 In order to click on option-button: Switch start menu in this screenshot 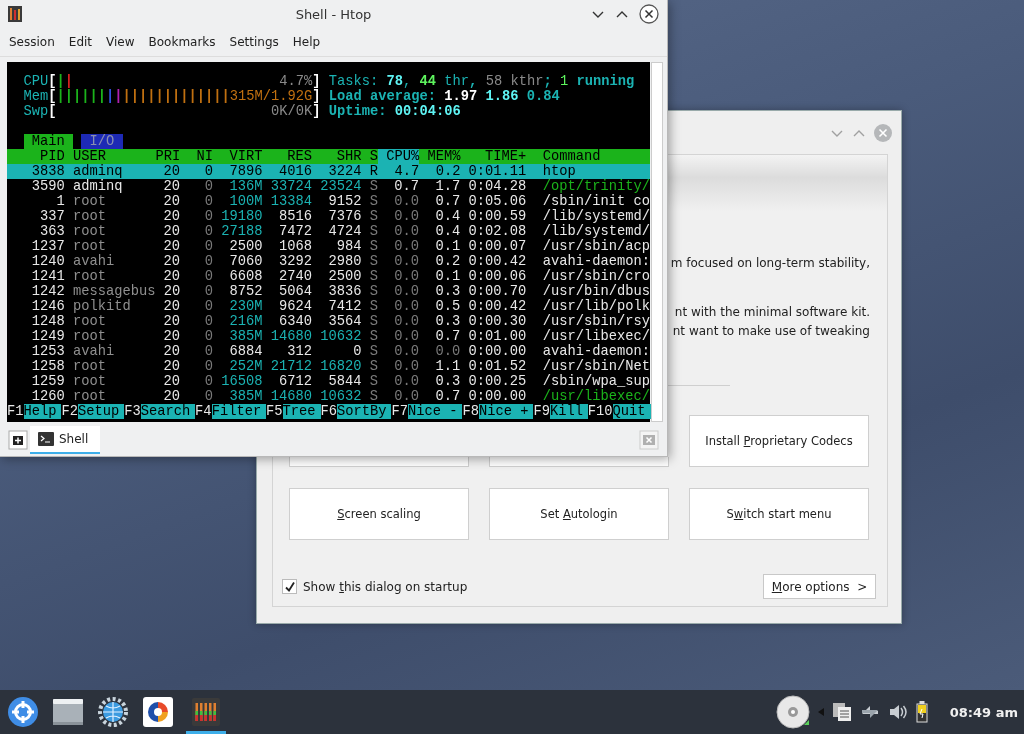, I will do `click(779, 514)`.